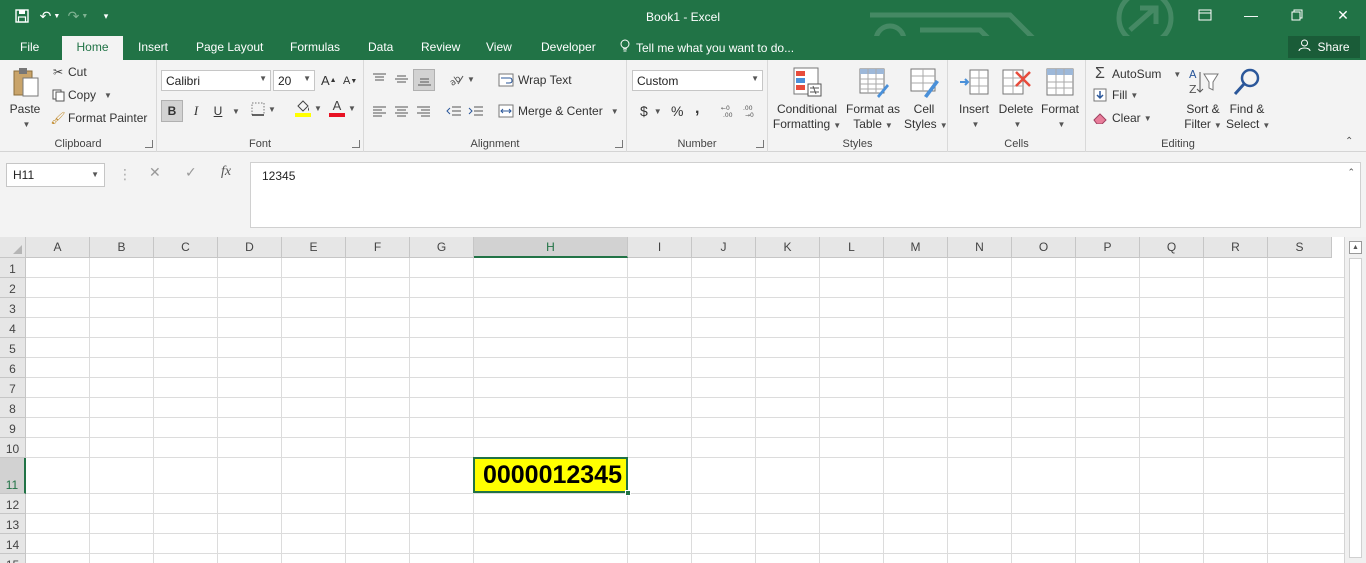 The image size is (1366, 563). What do you see at coordinates (263, 109) in the screenshot?
I see `borders-button: ▼` at bounding box center [263, 109].